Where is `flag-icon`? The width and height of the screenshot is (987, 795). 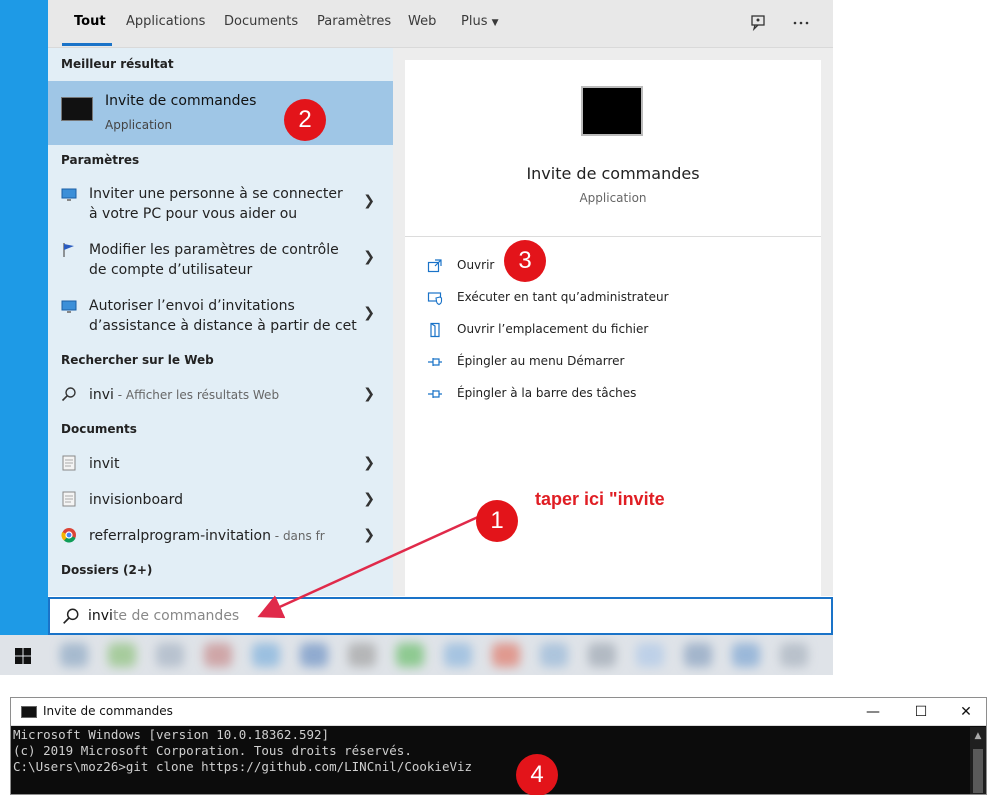
flag-icon is located at coordinates (68, 250).